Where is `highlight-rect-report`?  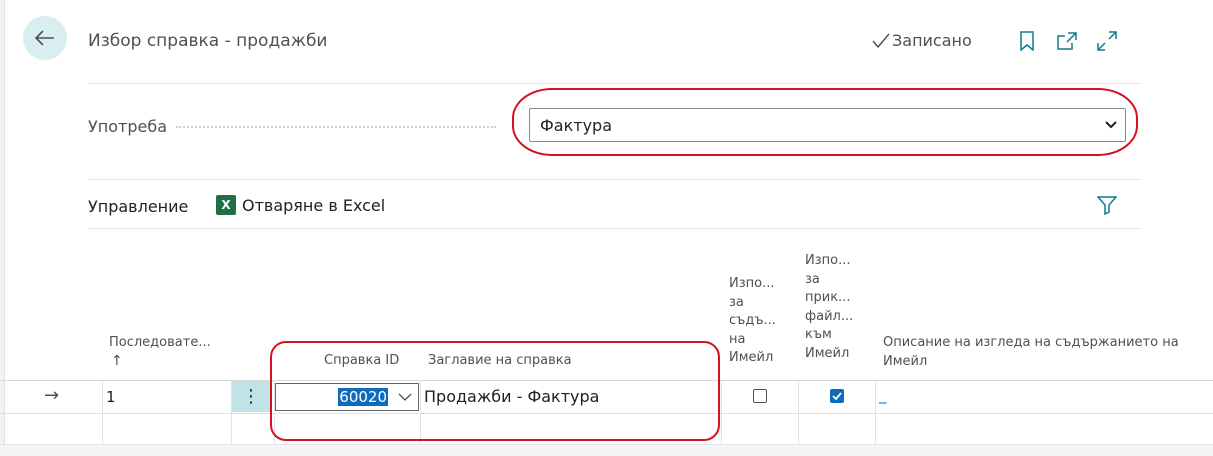 highlight-rect-report is located at coordinates (495, 391).